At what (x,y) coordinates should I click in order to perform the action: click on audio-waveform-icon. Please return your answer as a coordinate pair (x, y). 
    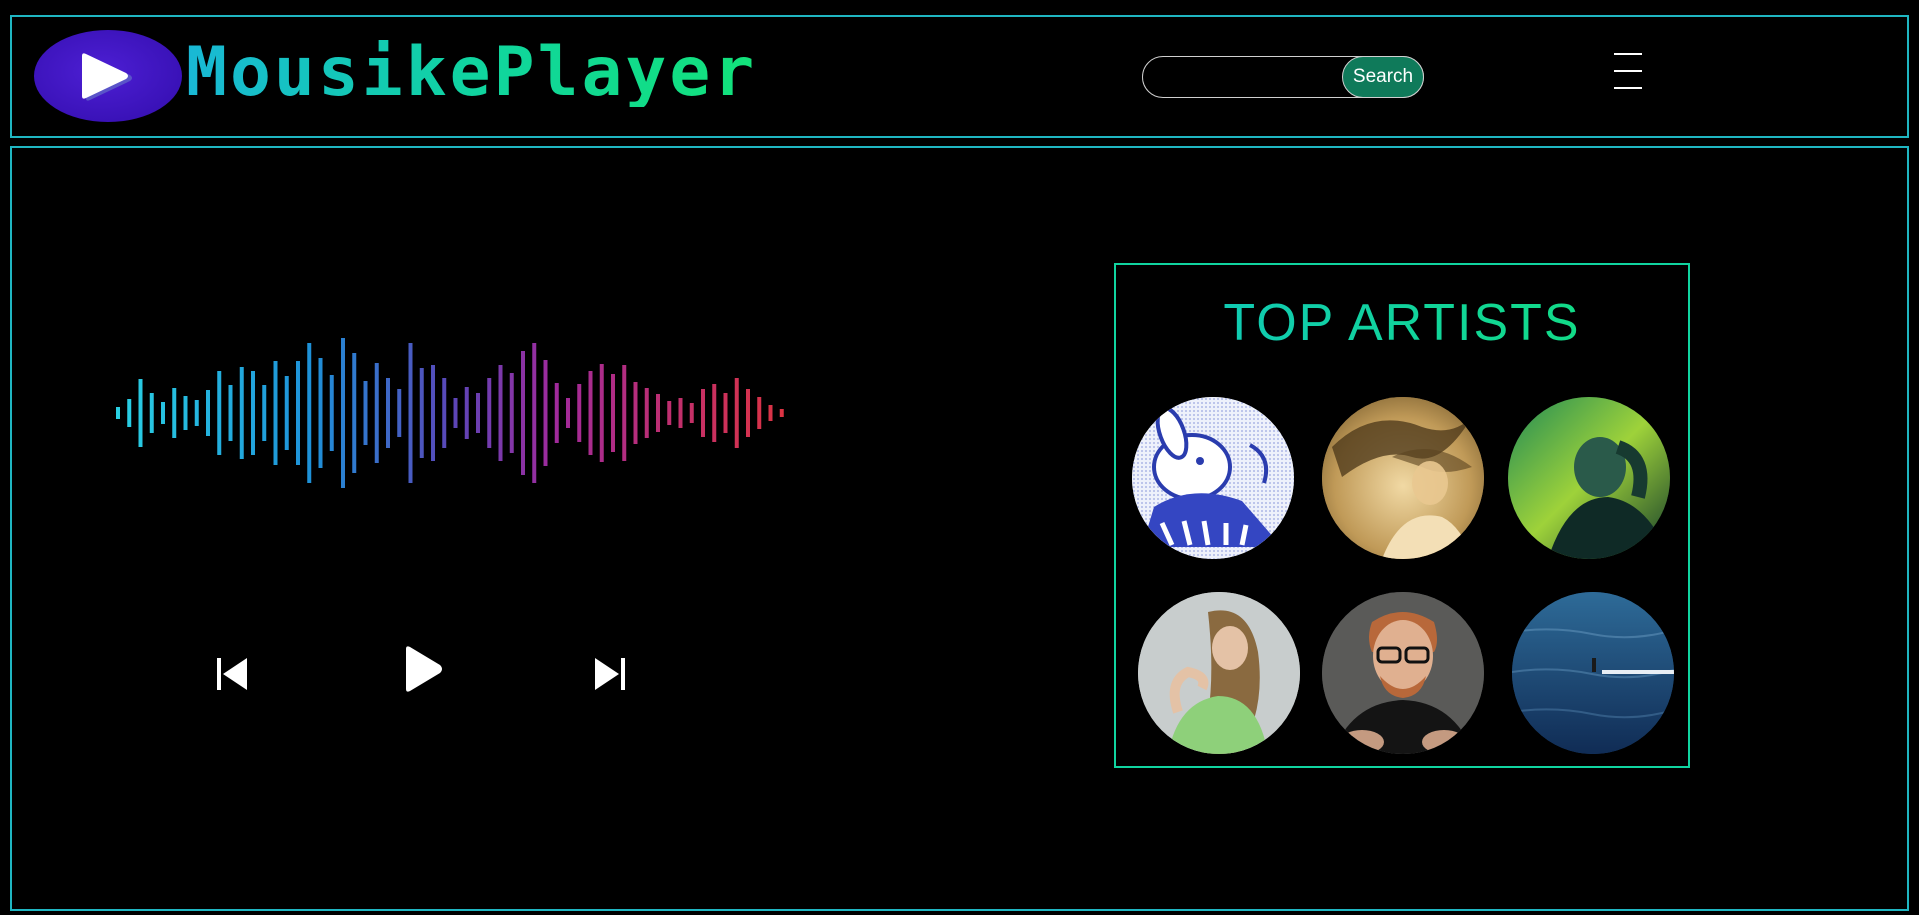
    Looking at the image, I should click on (450, 413).